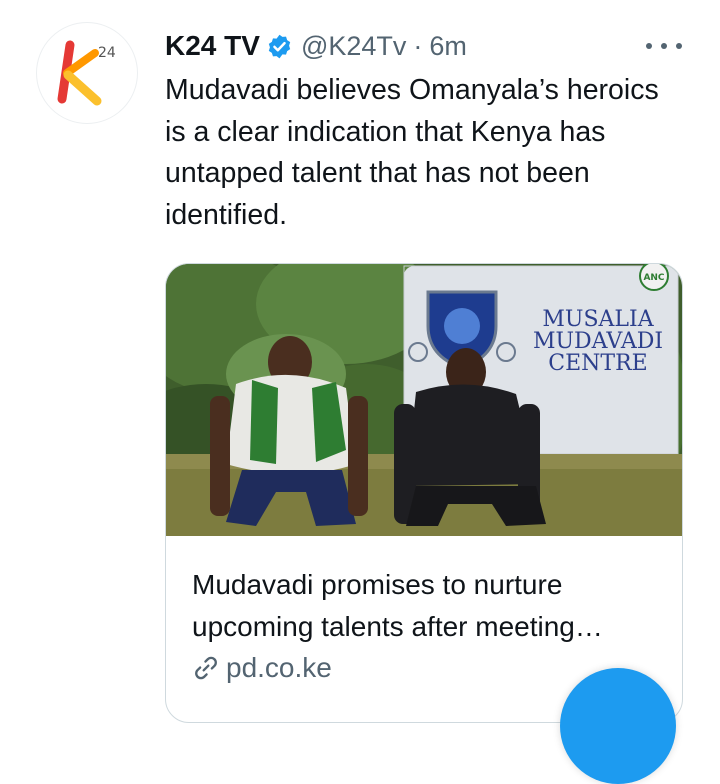 The width and height of the screenshot is (720, 784). What do you see at coordinates (107, 53) in the screenshot?
I see `avatar-superscript: 24` at bounding box center [107, 53].